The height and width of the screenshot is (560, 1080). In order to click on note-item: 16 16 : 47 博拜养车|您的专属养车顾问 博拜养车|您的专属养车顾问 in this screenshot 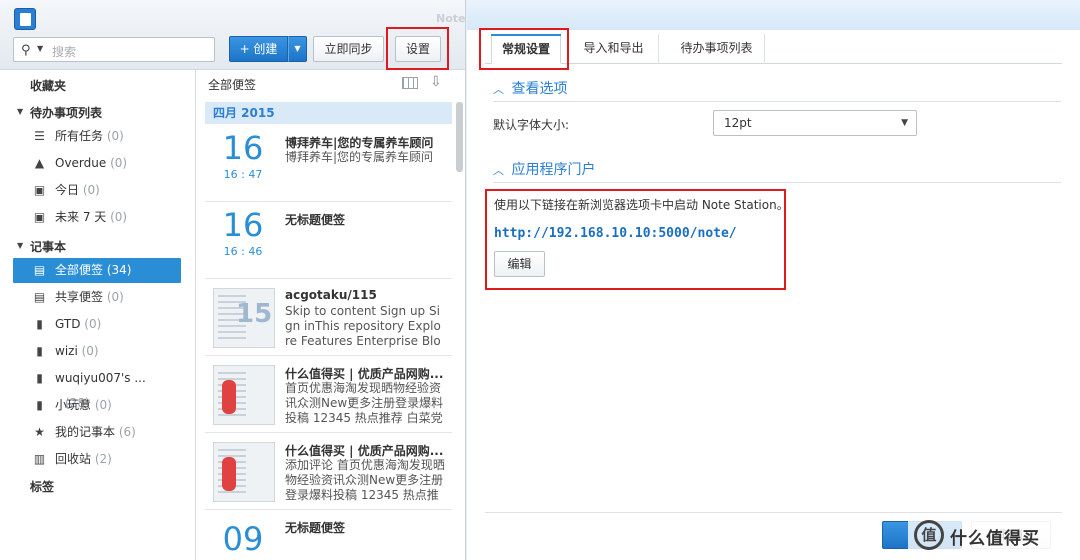, I will do `click(328, 164)`.